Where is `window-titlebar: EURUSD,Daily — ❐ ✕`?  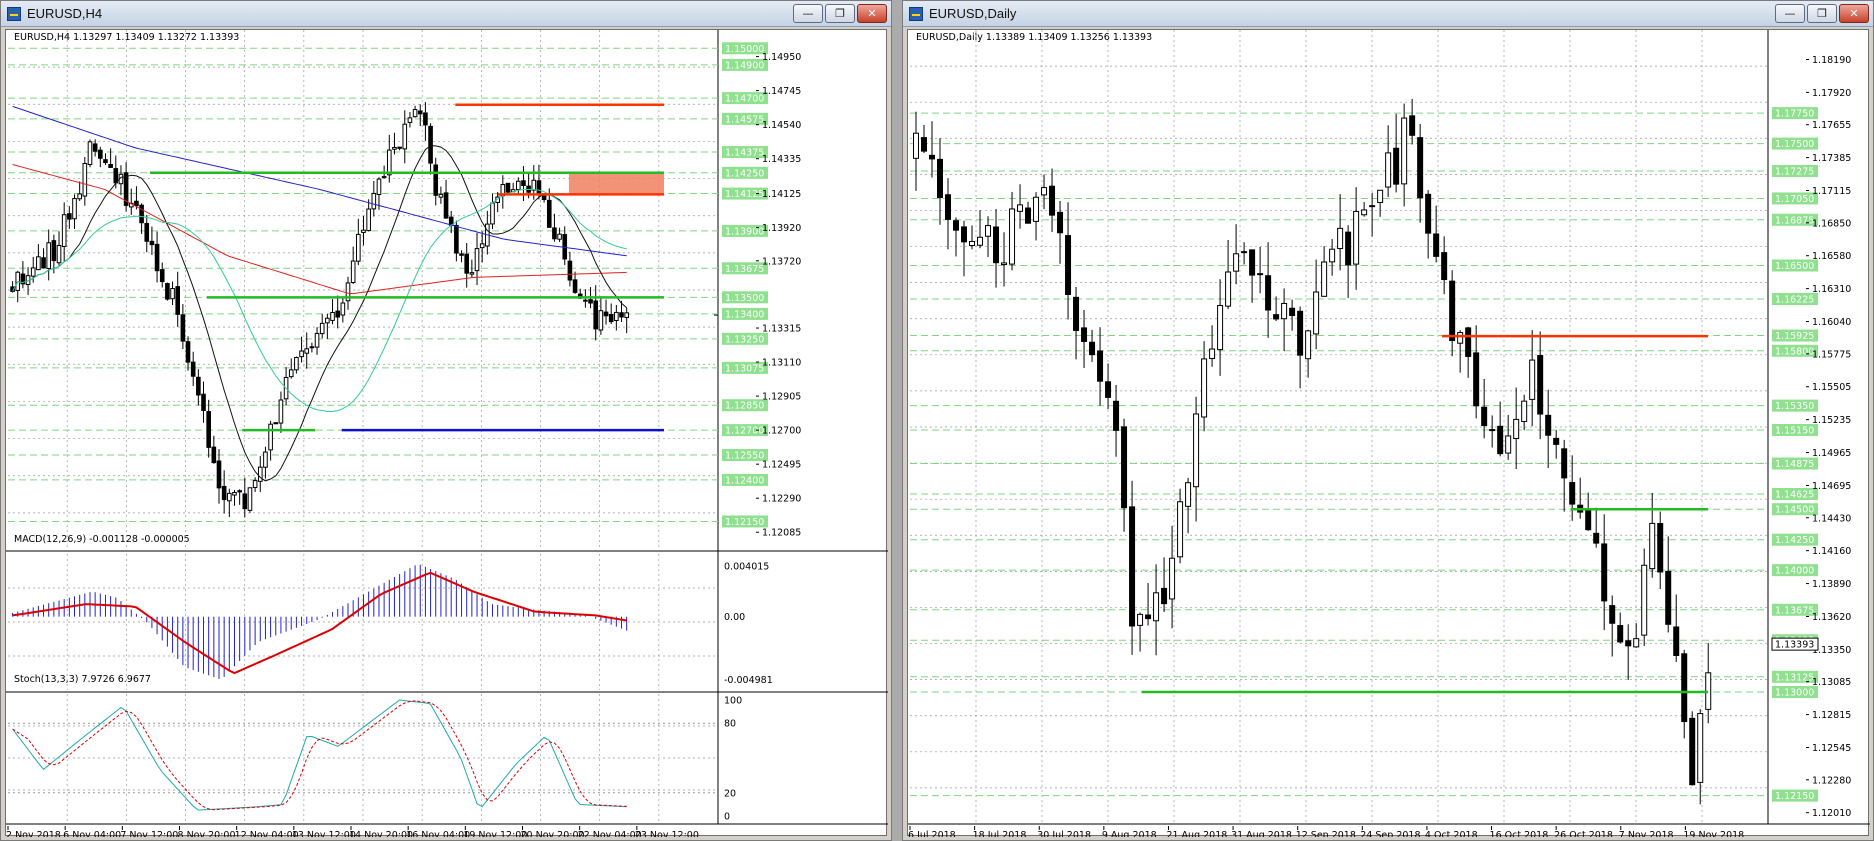
window-titlebar: EURUSD,Daily — ❐ ✕ is located at coordinates (1388, 14).